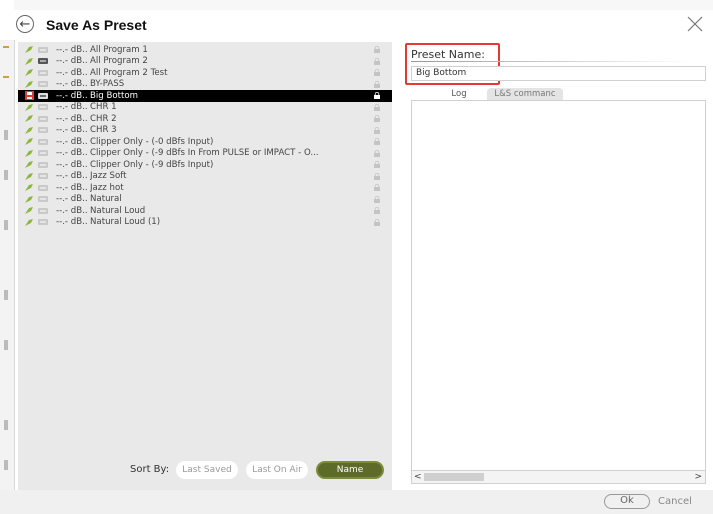 This screenshot has height=514, width=713. What do you see at coordinates (119, 61) in the screenshot?
I see `preset-name: All Program 2` at bounding box center [119, 61].